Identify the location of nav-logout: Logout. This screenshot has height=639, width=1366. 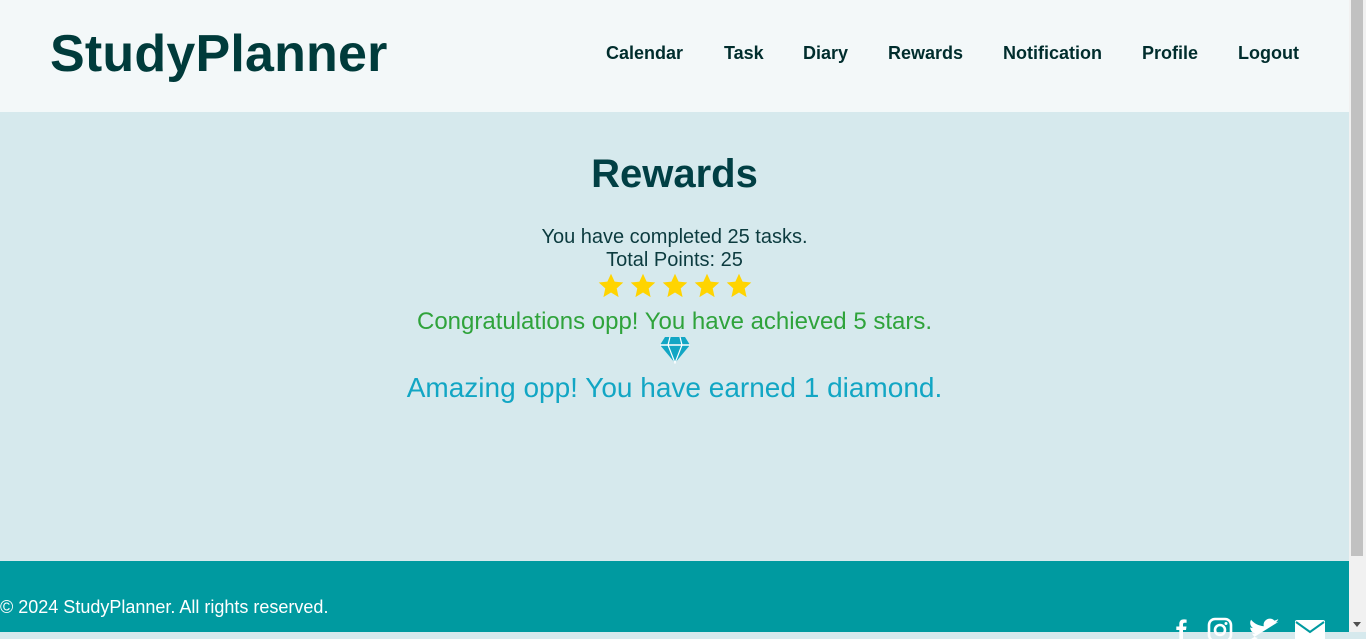
(1268, 53).